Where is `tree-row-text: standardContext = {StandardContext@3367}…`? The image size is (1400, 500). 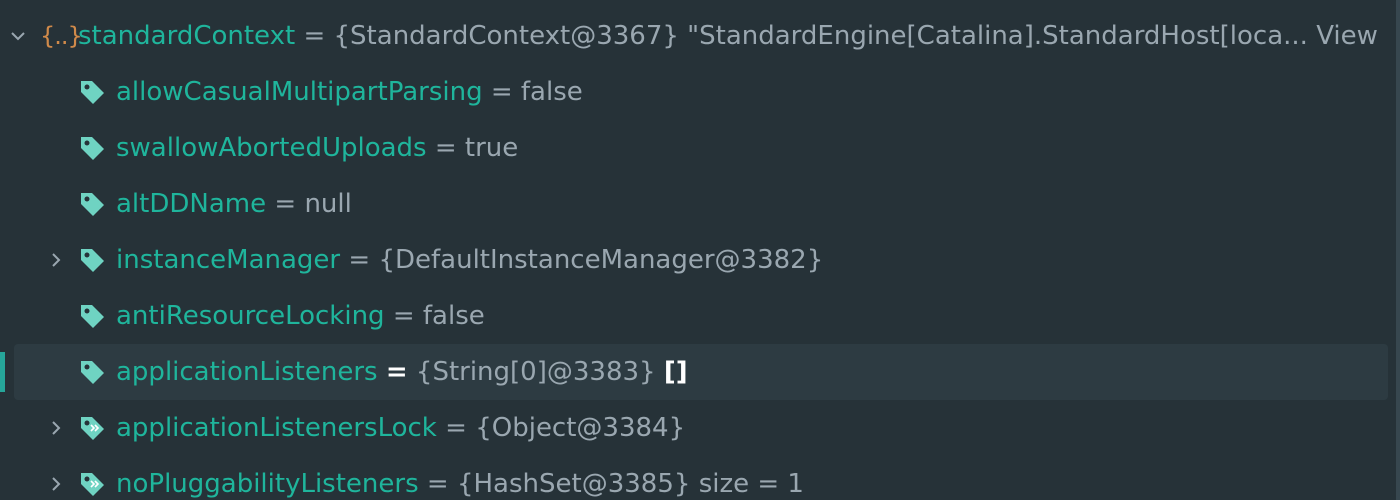 tree-row-text: standardContext = {StandardContext@3367}… is located at coordinates (728, 36).